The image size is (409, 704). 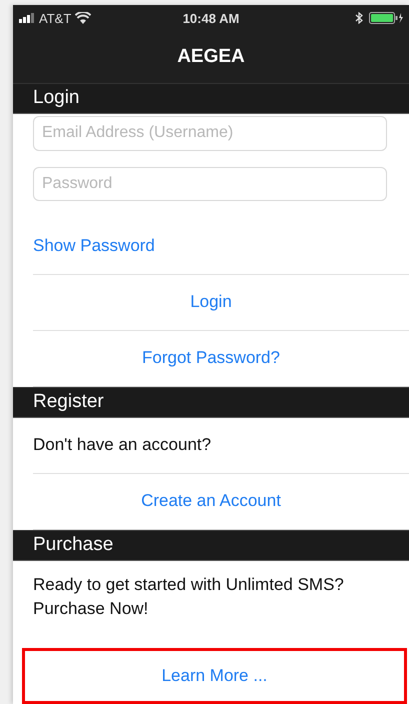 What do you see at coordinates (210, 133) in the screenshot?
I see `input-field: Email Address (Username)` at bounding box center [210, 133].